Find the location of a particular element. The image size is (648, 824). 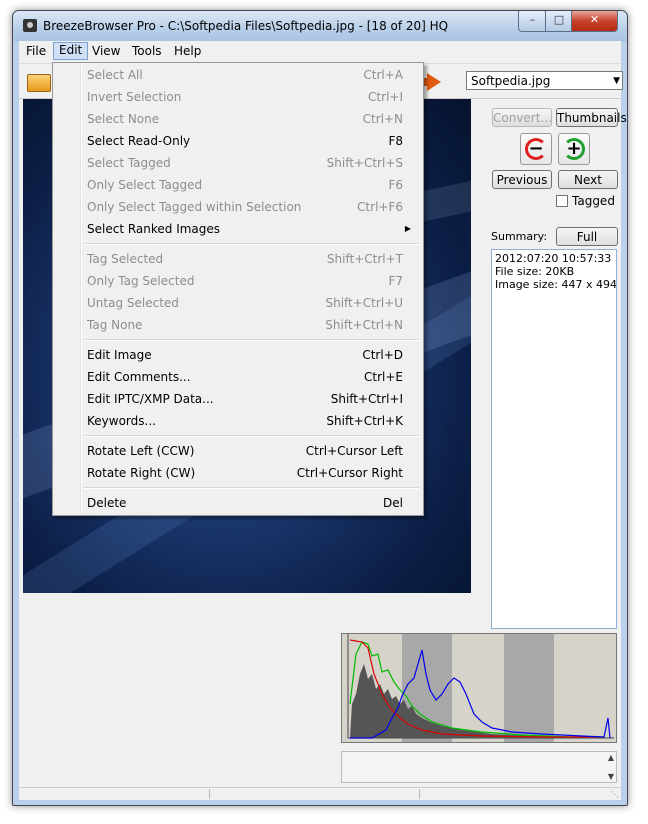

menu-item-shortcut: Shift+Ctrl+T is located at coordinates (364, 259).